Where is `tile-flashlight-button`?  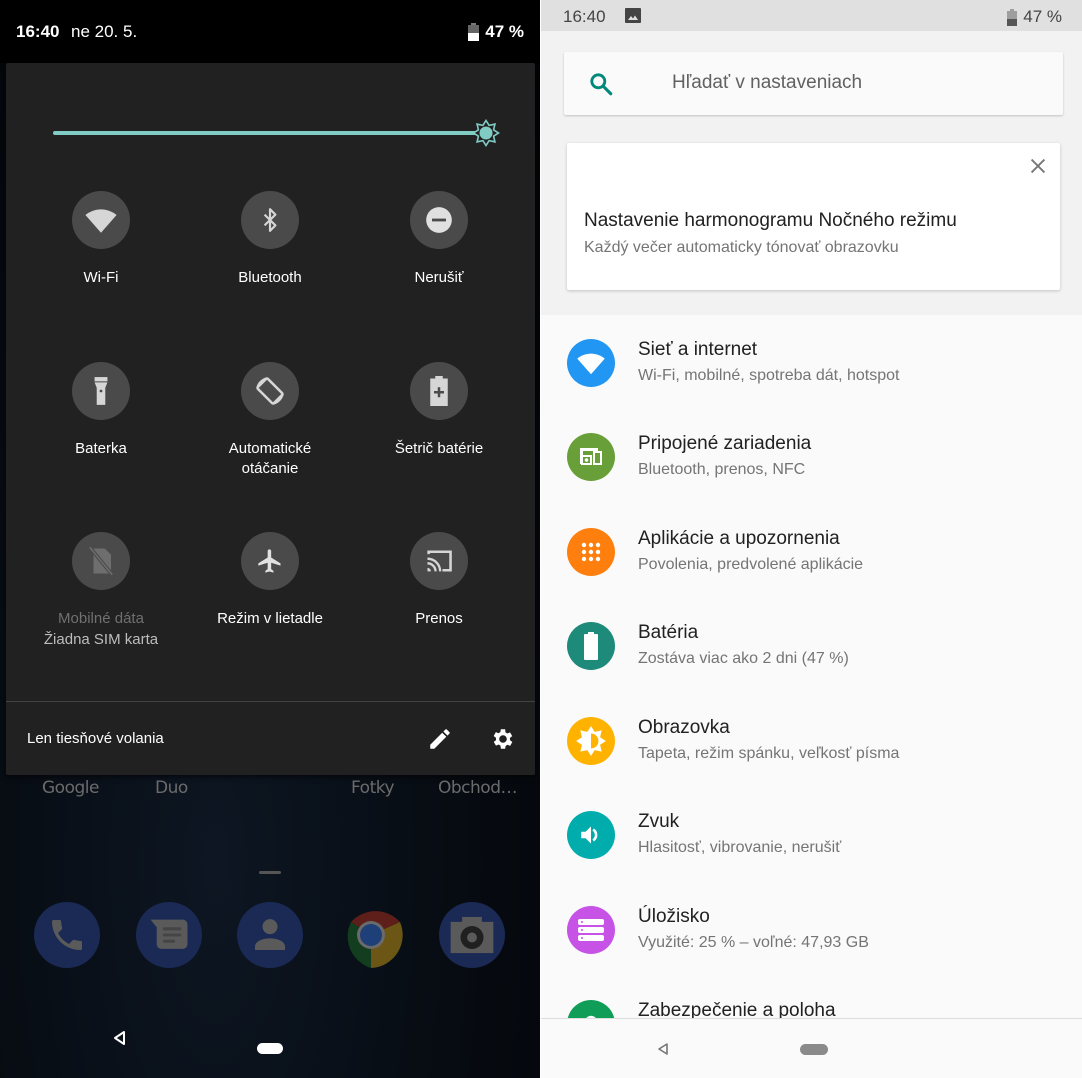 tile-flashlight-button is located at coordinates (101, 391).